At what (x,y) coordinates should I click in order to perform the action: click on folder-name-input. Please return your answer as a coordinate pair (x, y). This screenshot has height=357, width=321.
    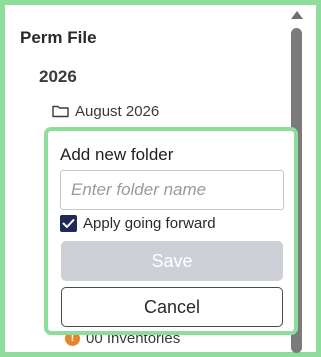
    Looking at the image, I should click on (172, 190).